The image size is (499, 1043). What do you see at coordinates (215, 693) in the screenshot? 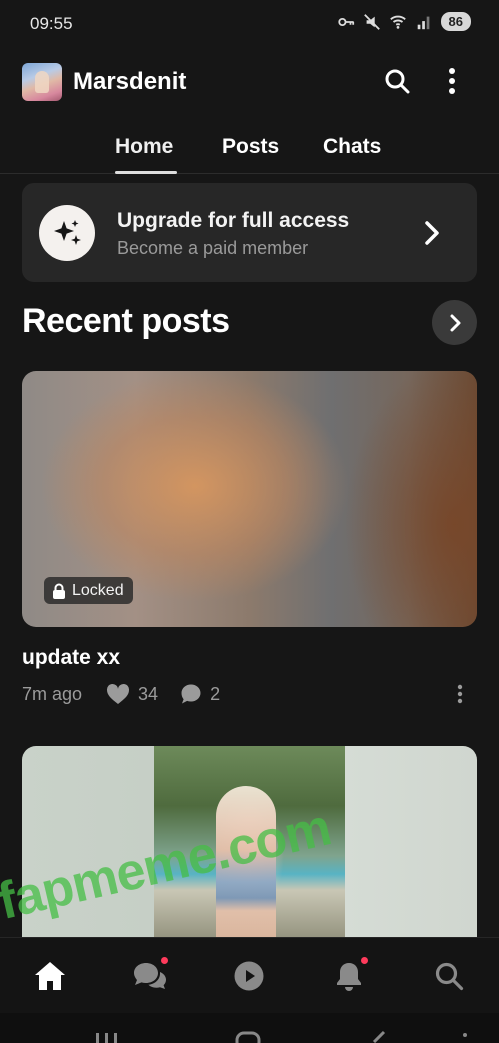
I see `comments-count: 2` at bounding box center [215, 693].